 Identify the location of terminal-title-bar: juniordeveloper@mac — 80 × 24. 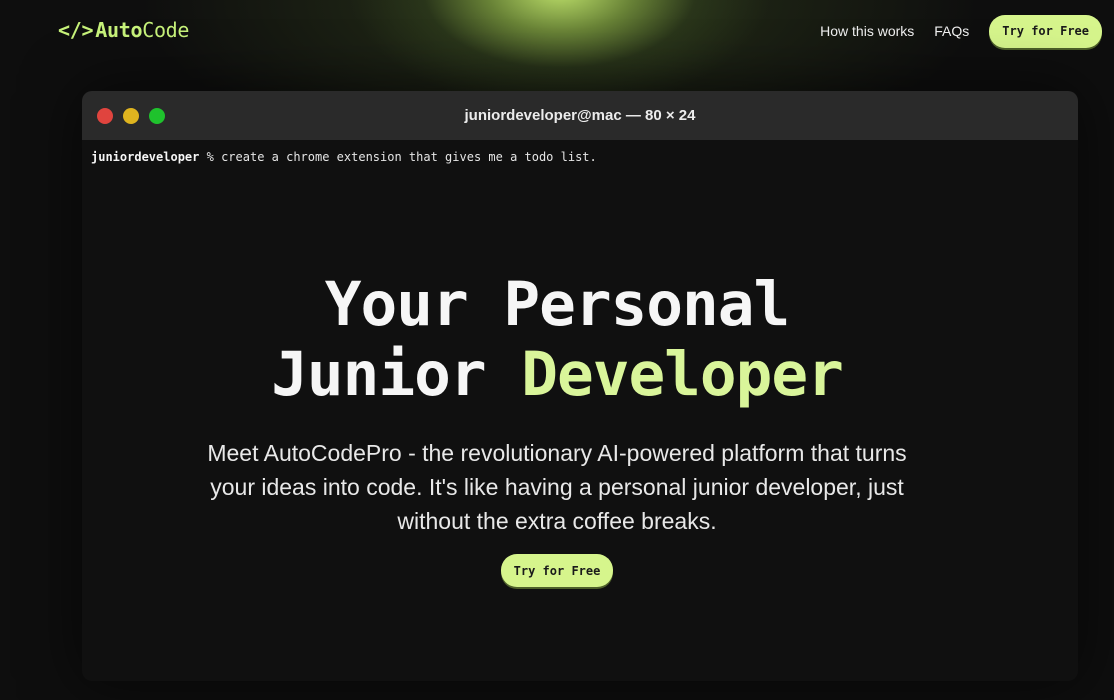
(580, 115).